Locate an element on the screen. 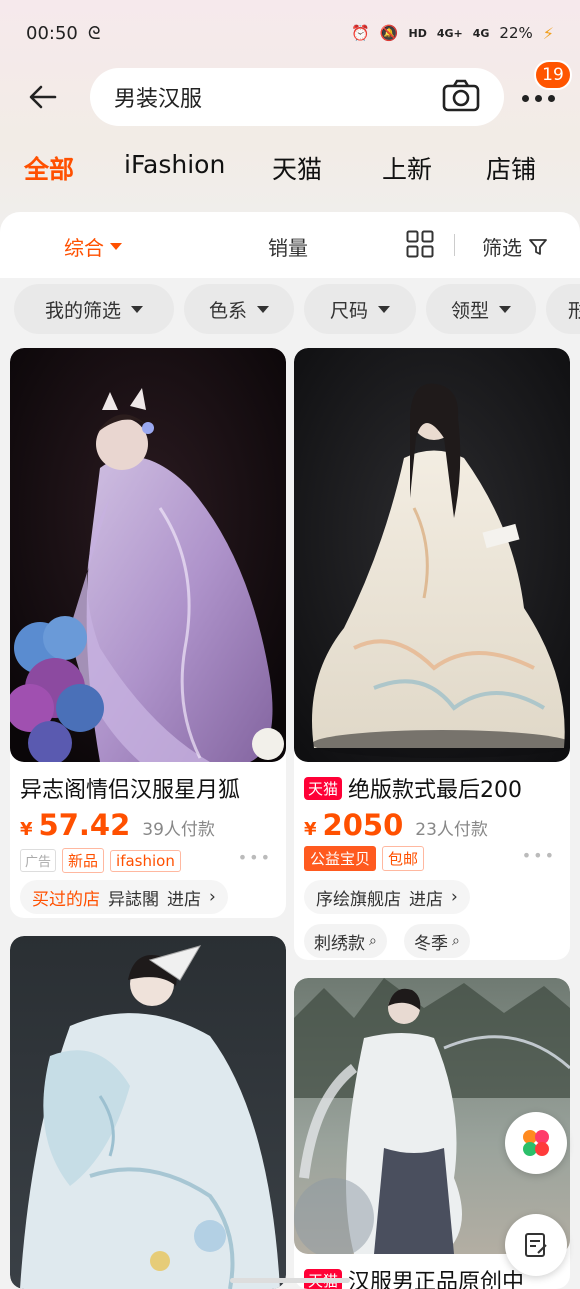  charity-tag: 公益宝贝 is located at coordinates (340, 858).